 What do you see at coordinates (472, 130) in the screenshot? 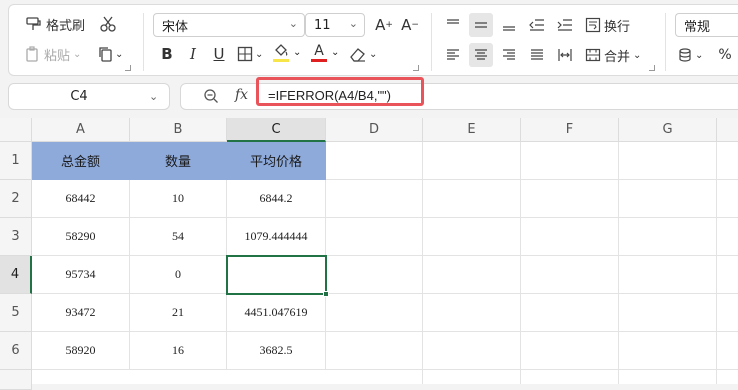
I see `column-header-e: E` at bounding box center [472, 130].